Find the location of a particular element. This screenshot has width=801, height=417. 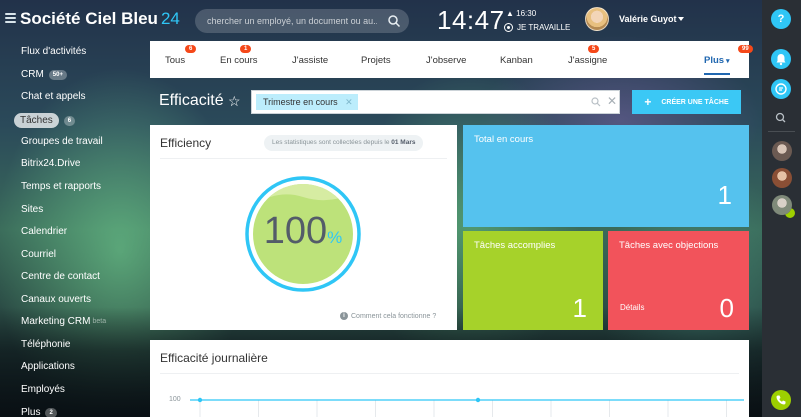

info-icon: i is located at coordinates (344, 316).